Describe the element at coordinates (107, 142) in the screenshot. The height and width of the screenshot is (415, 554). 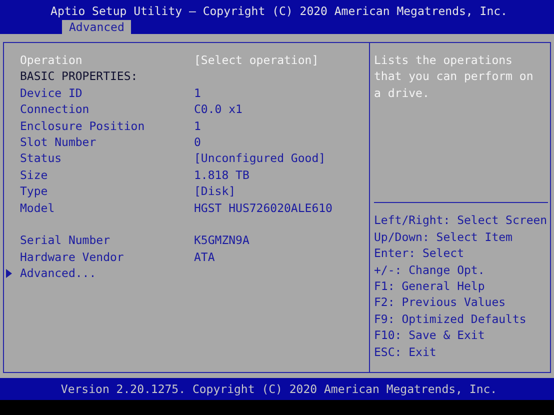
I see `setting-label: Slot Number` at that location.